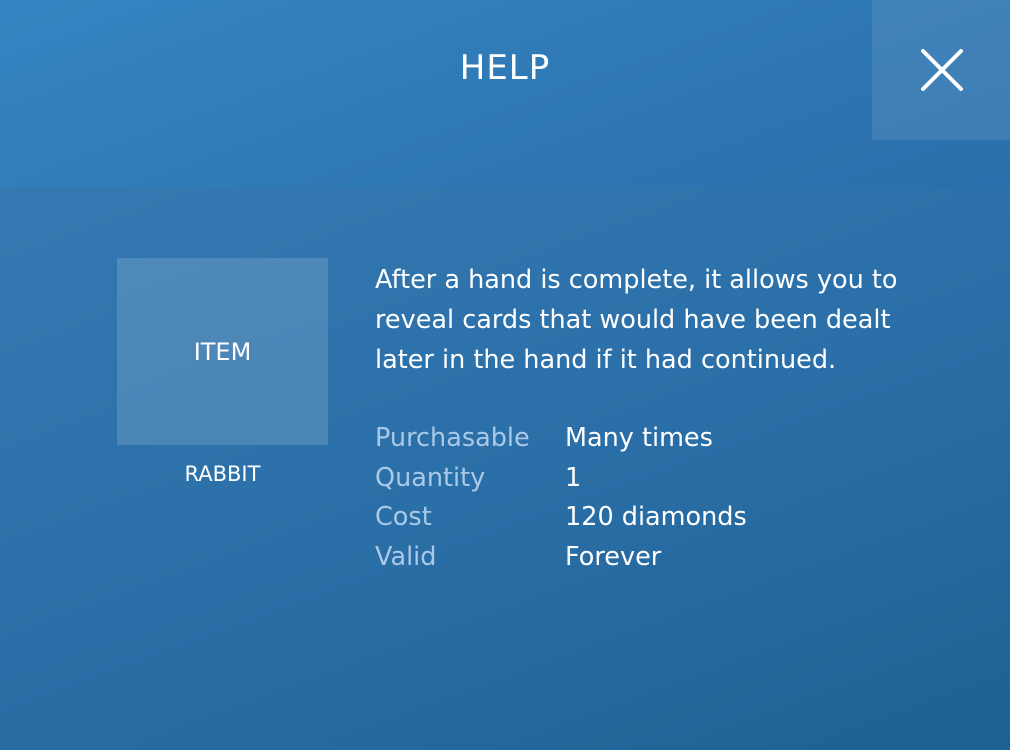 This screenshot has height=750, width=1010. What do you see at coordinates (406, 557) in the screenshot?
I see `detail-label: Valid` at bounding box center [406, 557].